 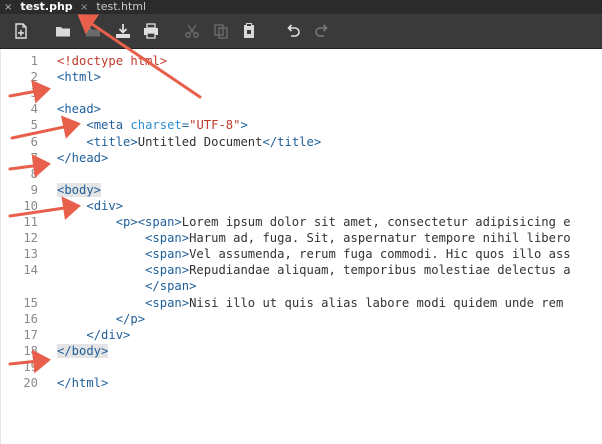 What do you see at coordinates (171, 286) in the screenshot?
I see `code-token: </span>` at bounding box center [171, 286].